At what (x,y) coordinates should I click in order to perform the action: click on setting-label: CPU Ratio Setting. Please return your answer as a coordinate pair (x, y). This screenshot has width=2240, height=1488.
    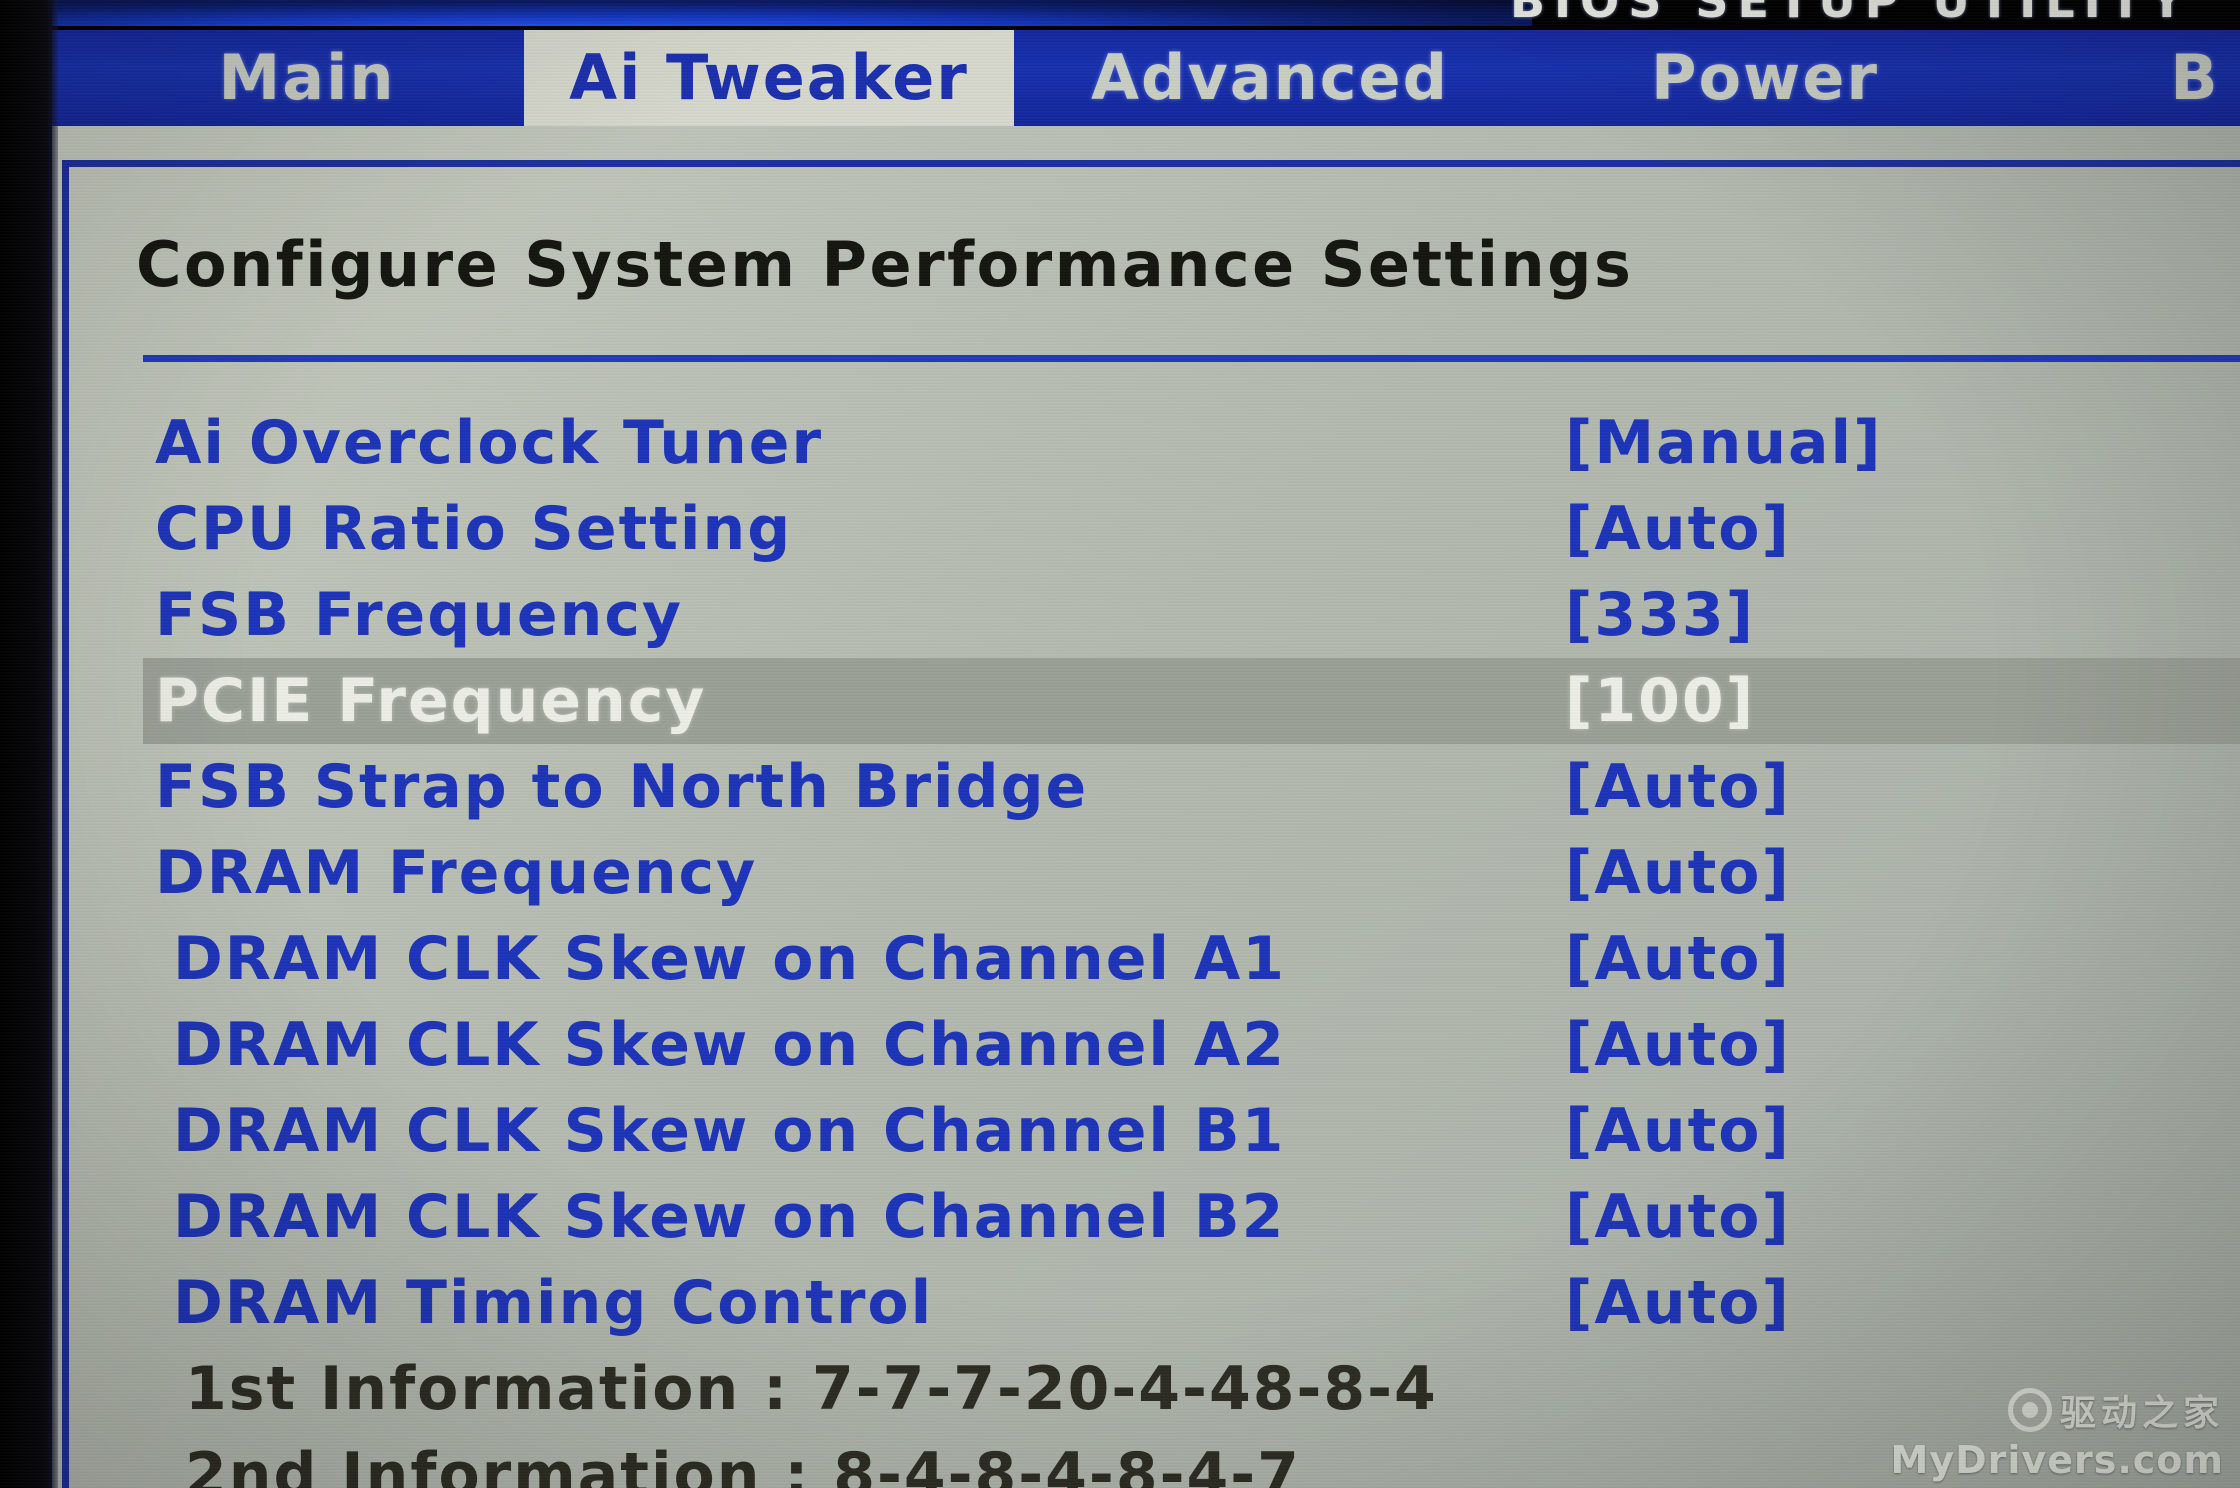
    Looking at the image, I should click on (474, 529).